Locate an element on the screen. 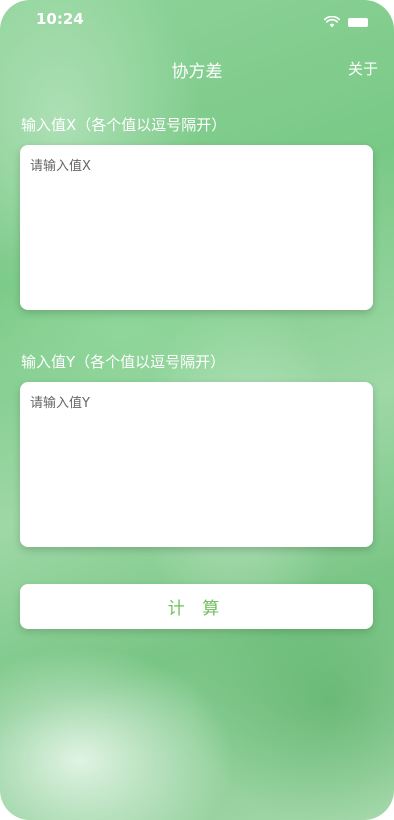  status-time: 10:24 is located at coordinates (60, 19).